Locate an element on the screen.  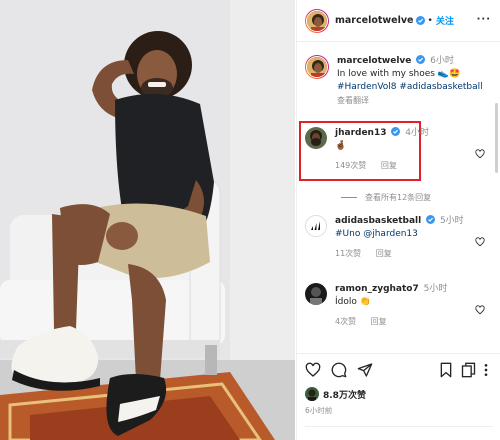
like-summary: 8.8万次赞 is located at coordinates (335, 394).